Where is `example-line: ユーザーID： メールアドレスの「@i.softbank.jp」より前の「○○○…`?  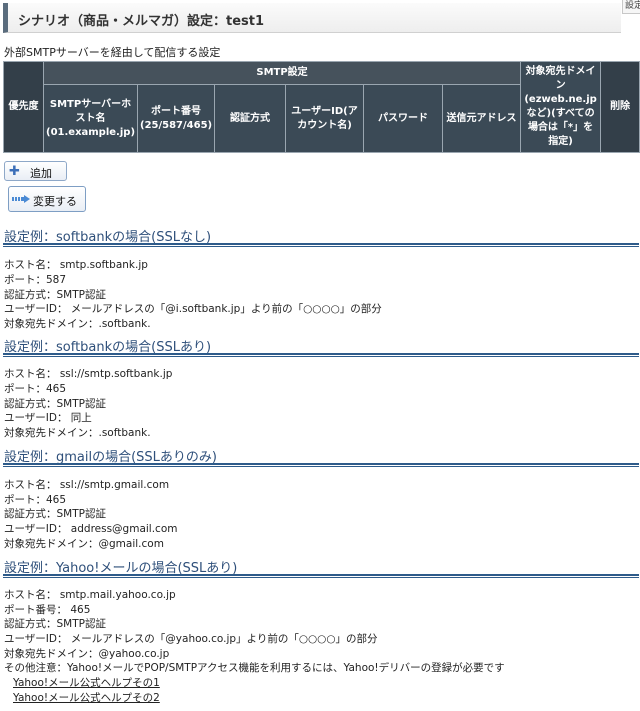
example-line: ユーザーID： メールアドレスの「@i.softbank.jp」より前の「○○○… is located at coordinates (193, 309).